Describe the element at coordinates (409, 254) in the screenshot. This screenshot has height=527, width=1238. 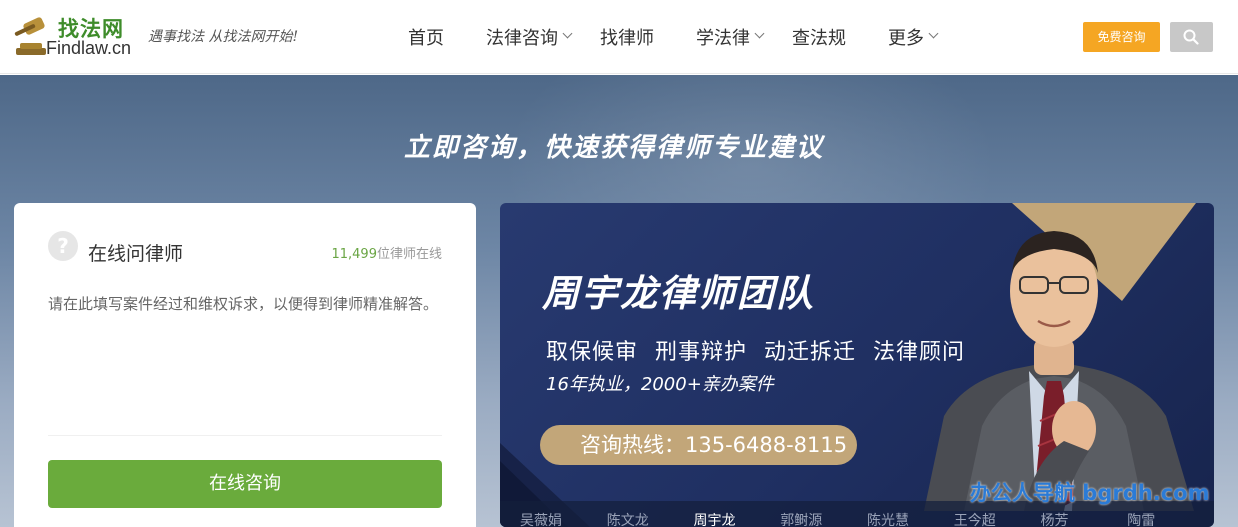
I see `online-count-suffix: 位律师在线` at that location.